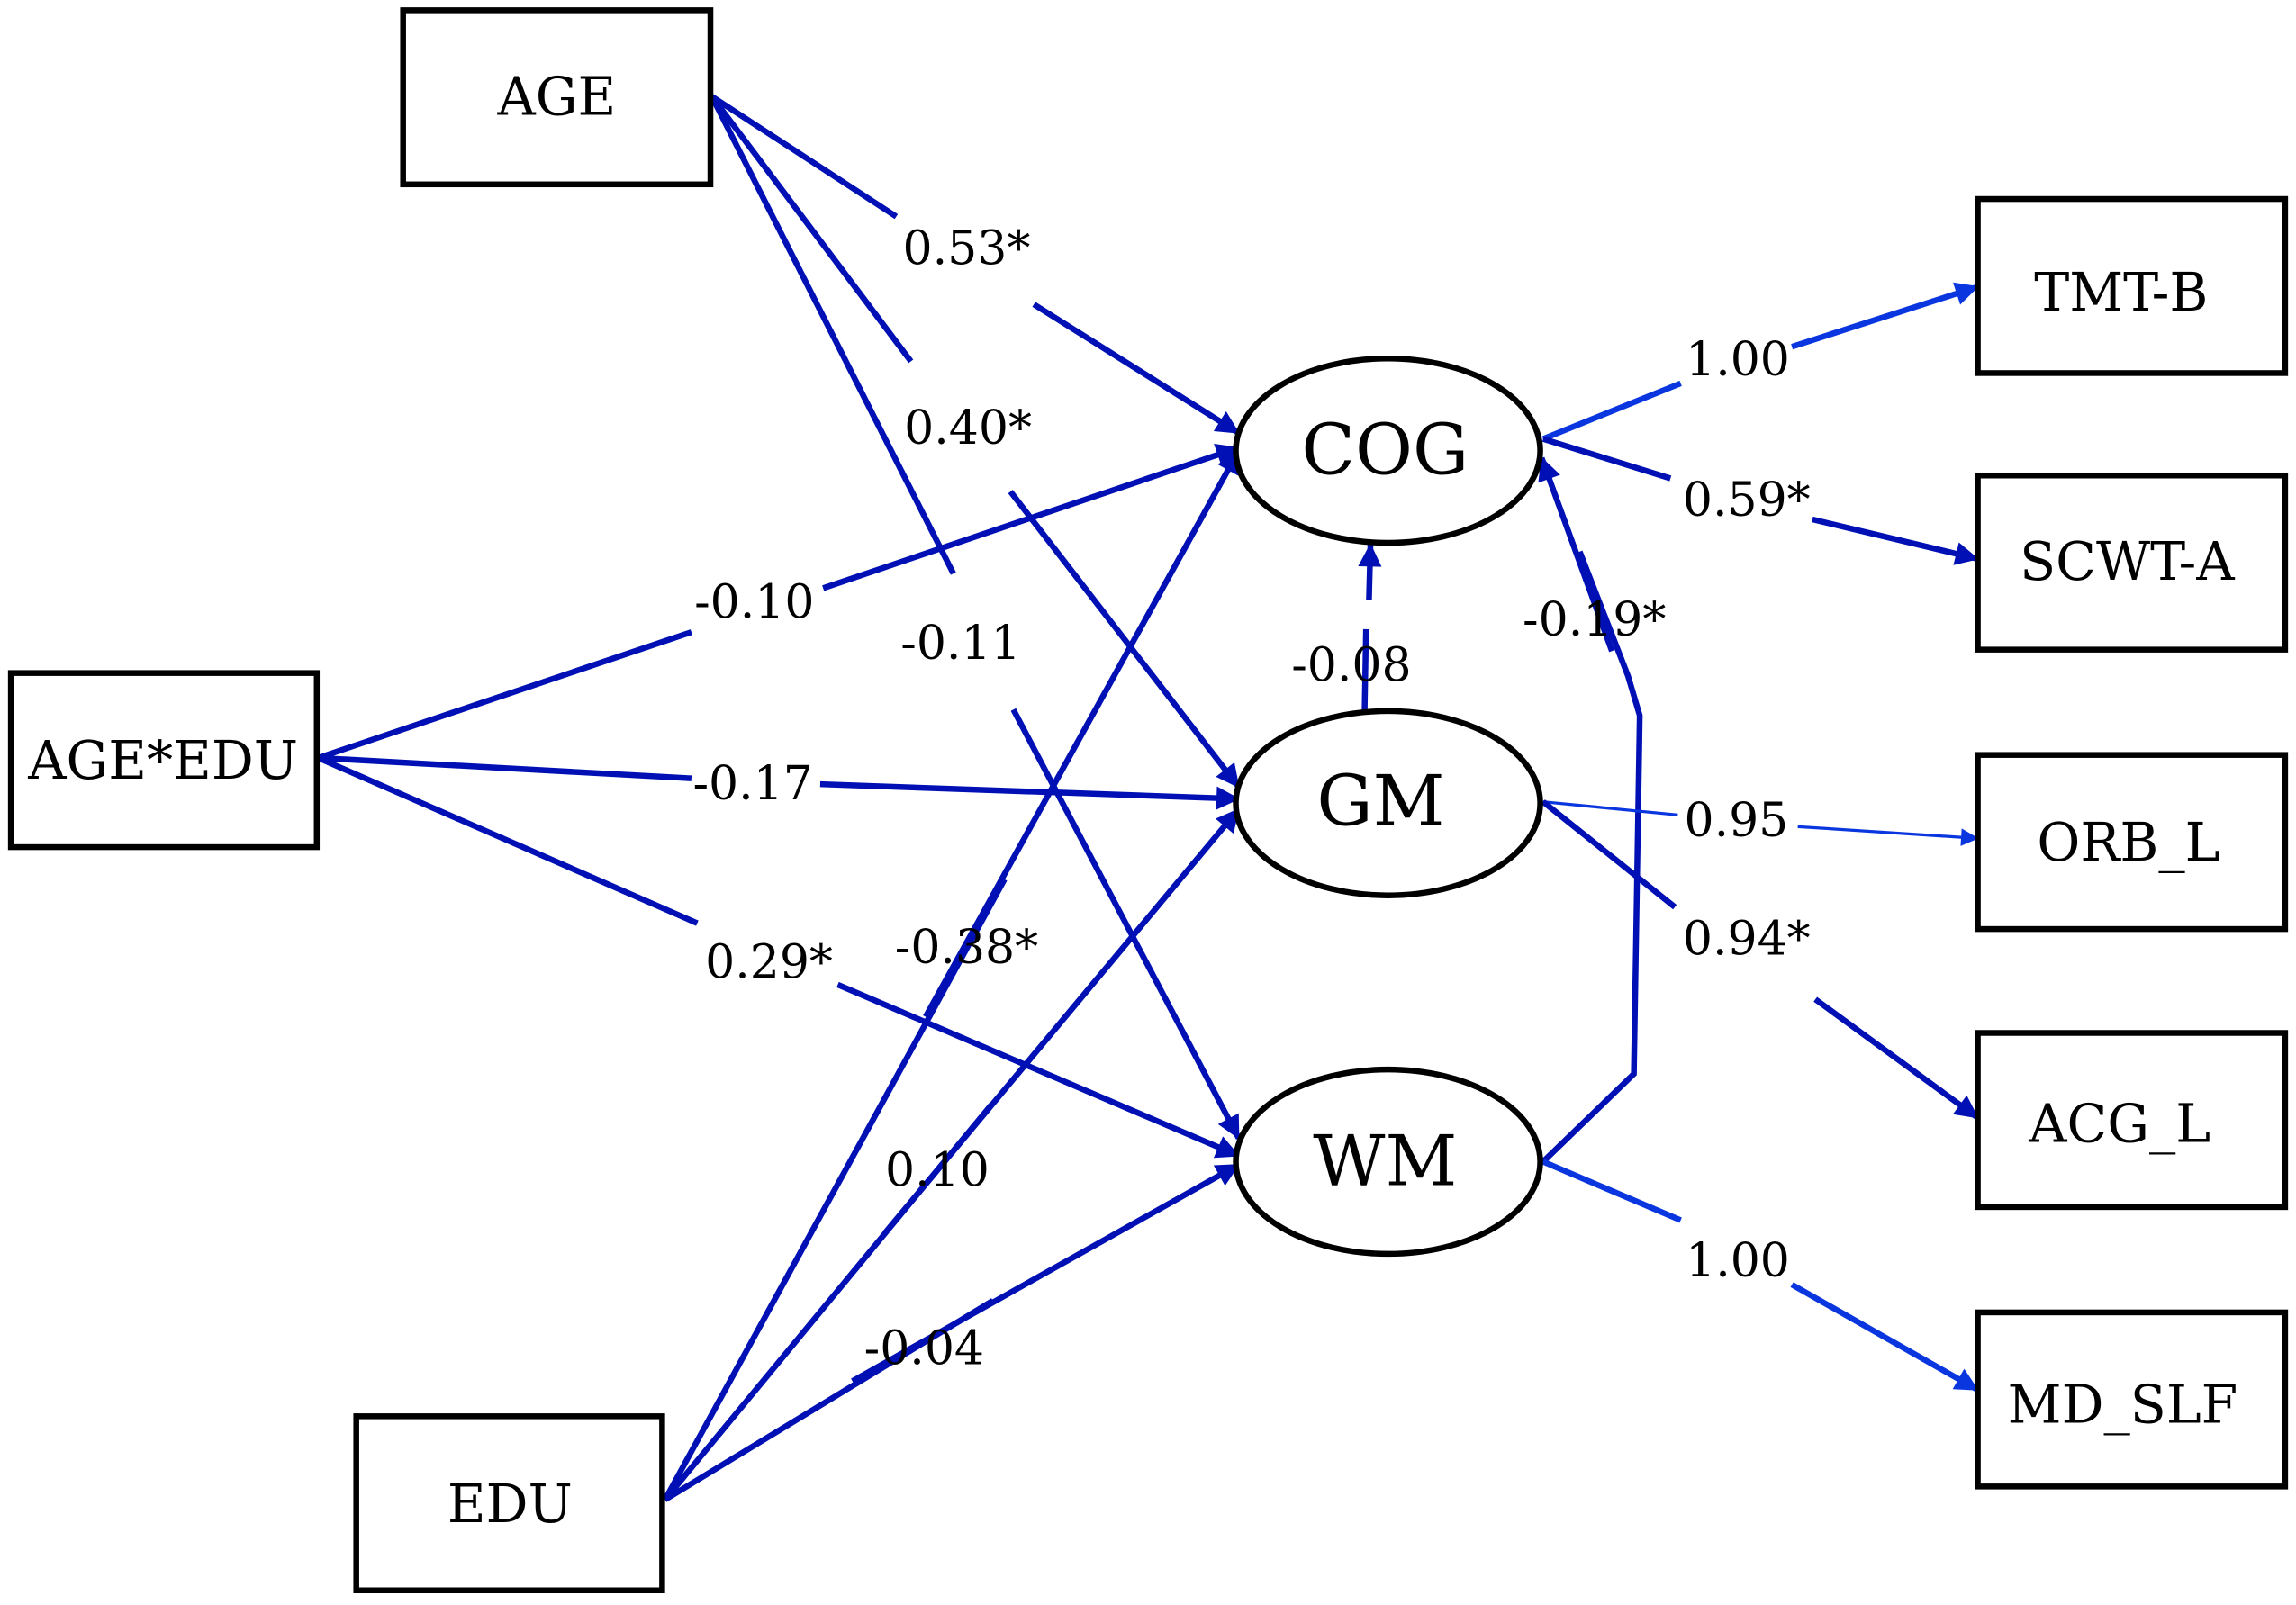 The height and width of the screenshot is (1605, 2296). What do you see at coordinates (967, 248) in the screenshot?
I see `coef-label-age-cog: 0.53*` at bounding box center [967, 248].